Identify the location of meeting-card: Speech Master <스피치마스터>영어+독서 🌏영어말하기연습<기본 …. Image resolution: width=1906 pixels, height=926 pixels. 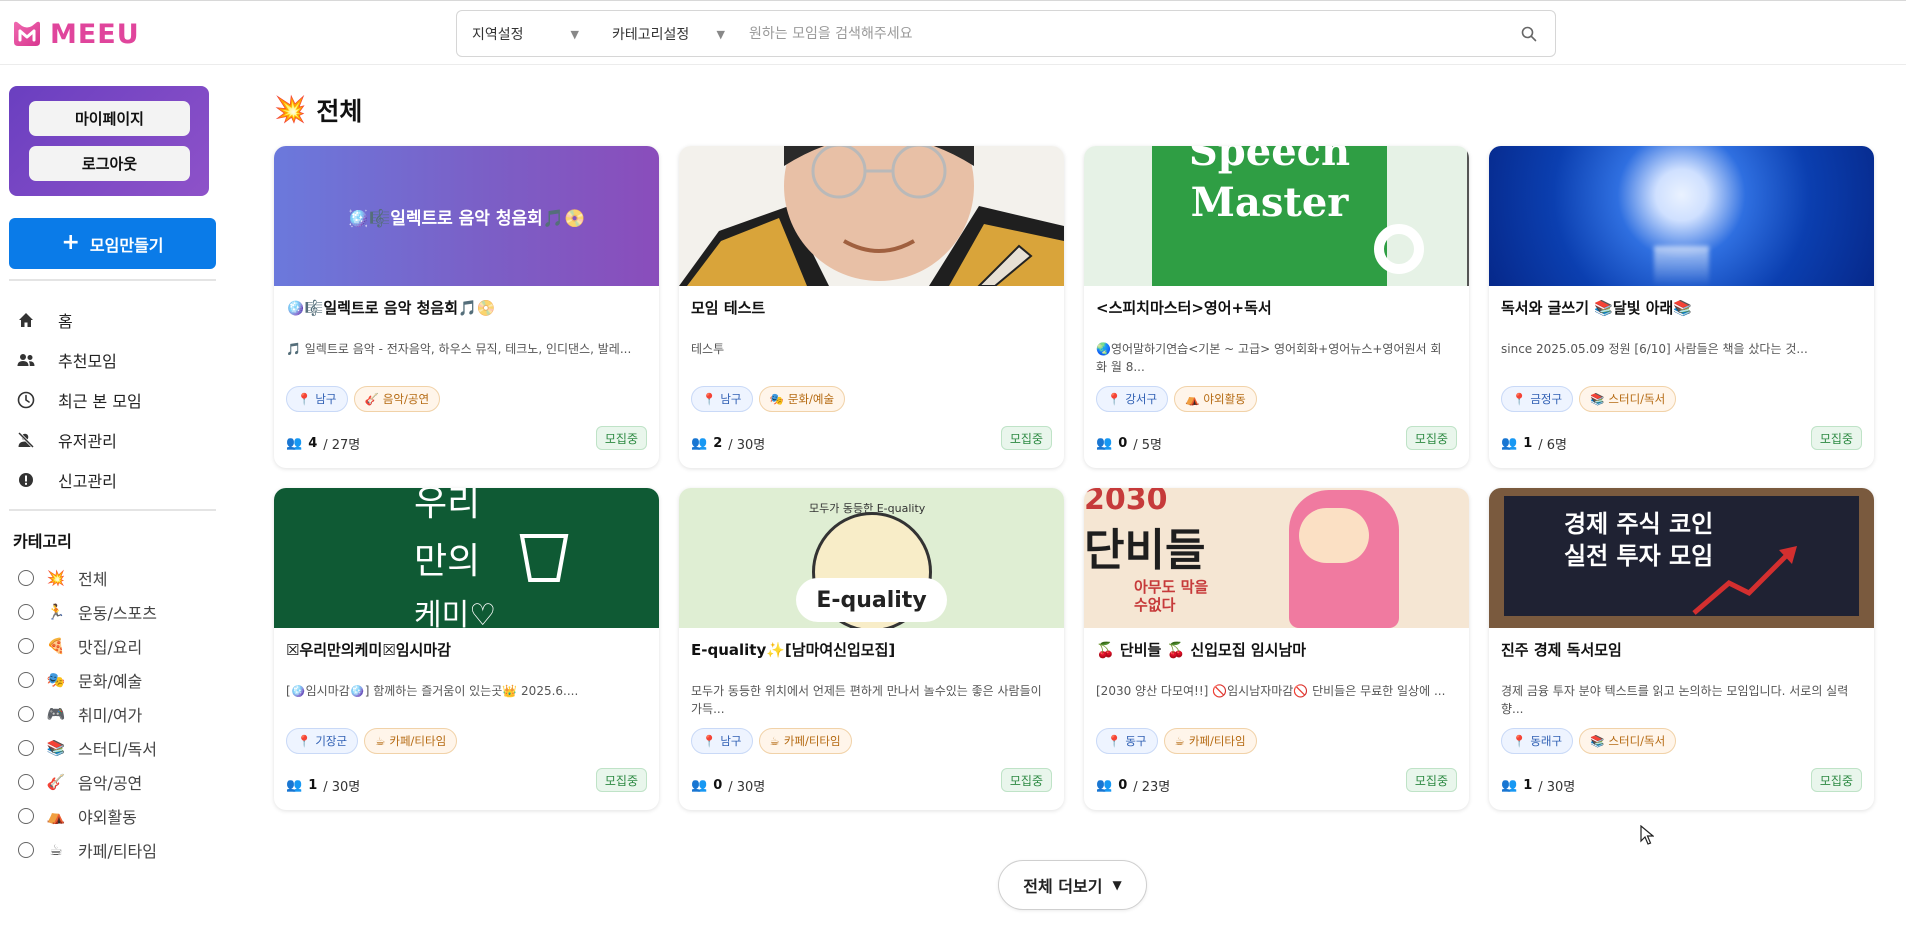
(1276, 307).